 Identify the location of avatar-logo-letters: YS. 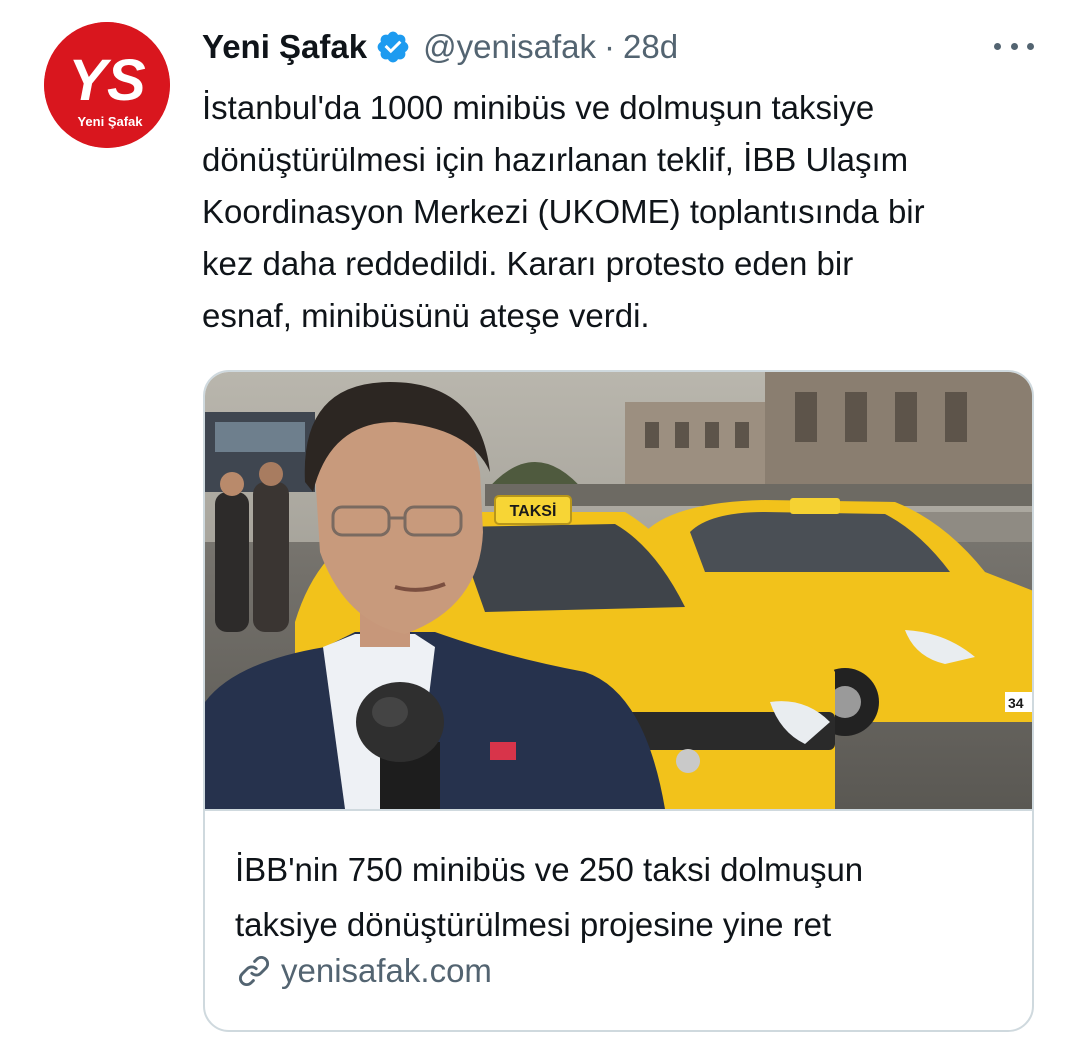
(107, 80).